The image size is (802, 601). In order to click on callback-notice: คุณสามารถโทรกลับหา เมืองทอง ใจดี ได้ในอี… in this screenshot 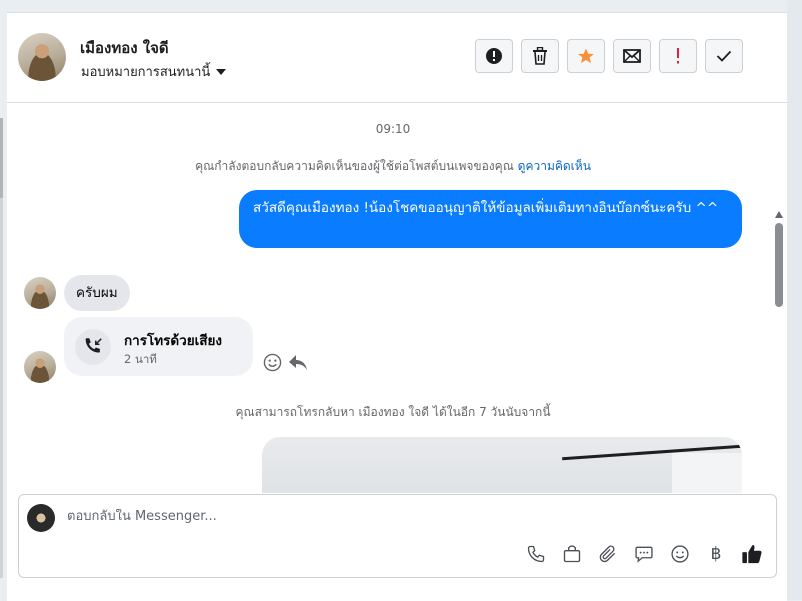, I will do `click(393, 412)`.